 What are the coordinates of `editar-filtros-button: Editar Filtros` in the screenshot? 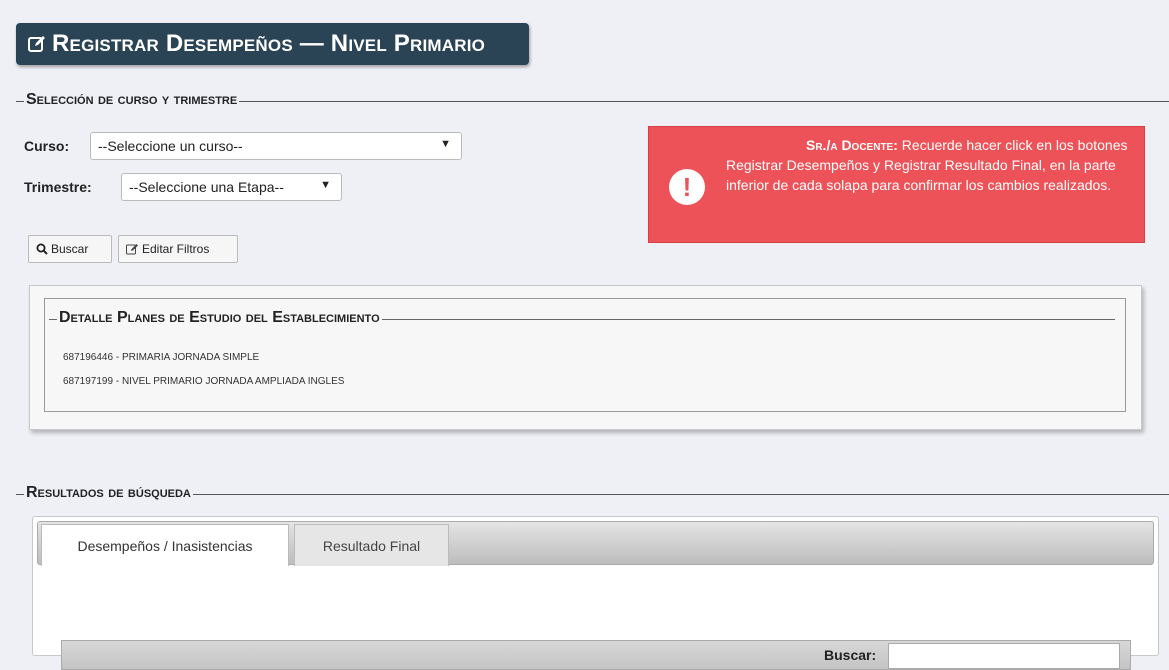 It's located at (178, 249).